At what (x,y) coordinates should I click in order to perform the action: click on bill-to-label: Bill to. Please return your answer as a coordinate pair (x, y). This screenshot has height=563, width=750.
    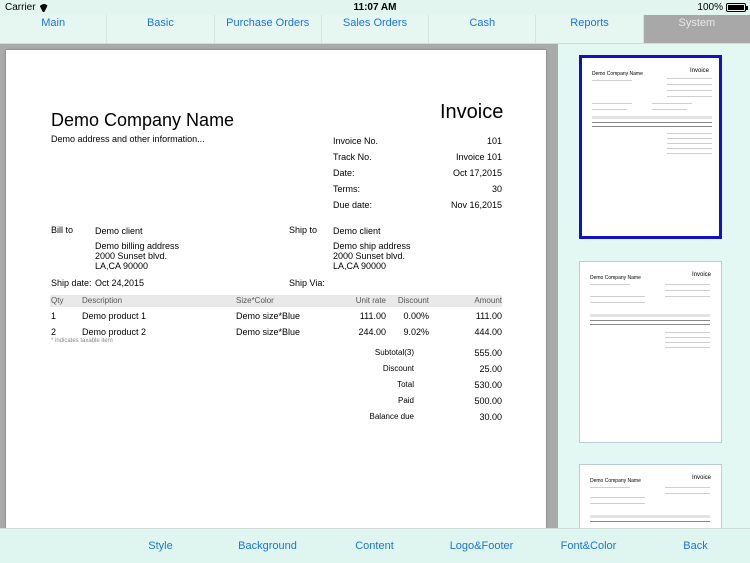
    Looking at the image, I should click on (62, 230).